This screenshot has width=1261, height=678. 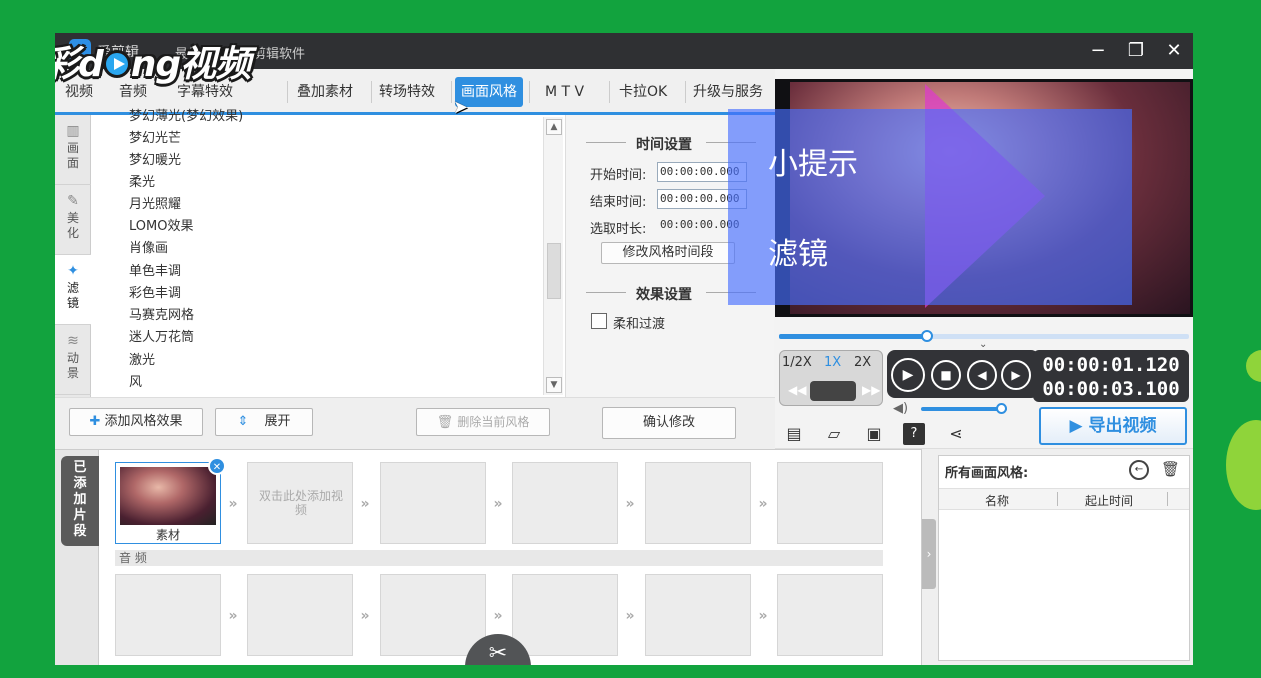 I want to click on end-time-label: 结束时间:, so click(x=618, y=202).